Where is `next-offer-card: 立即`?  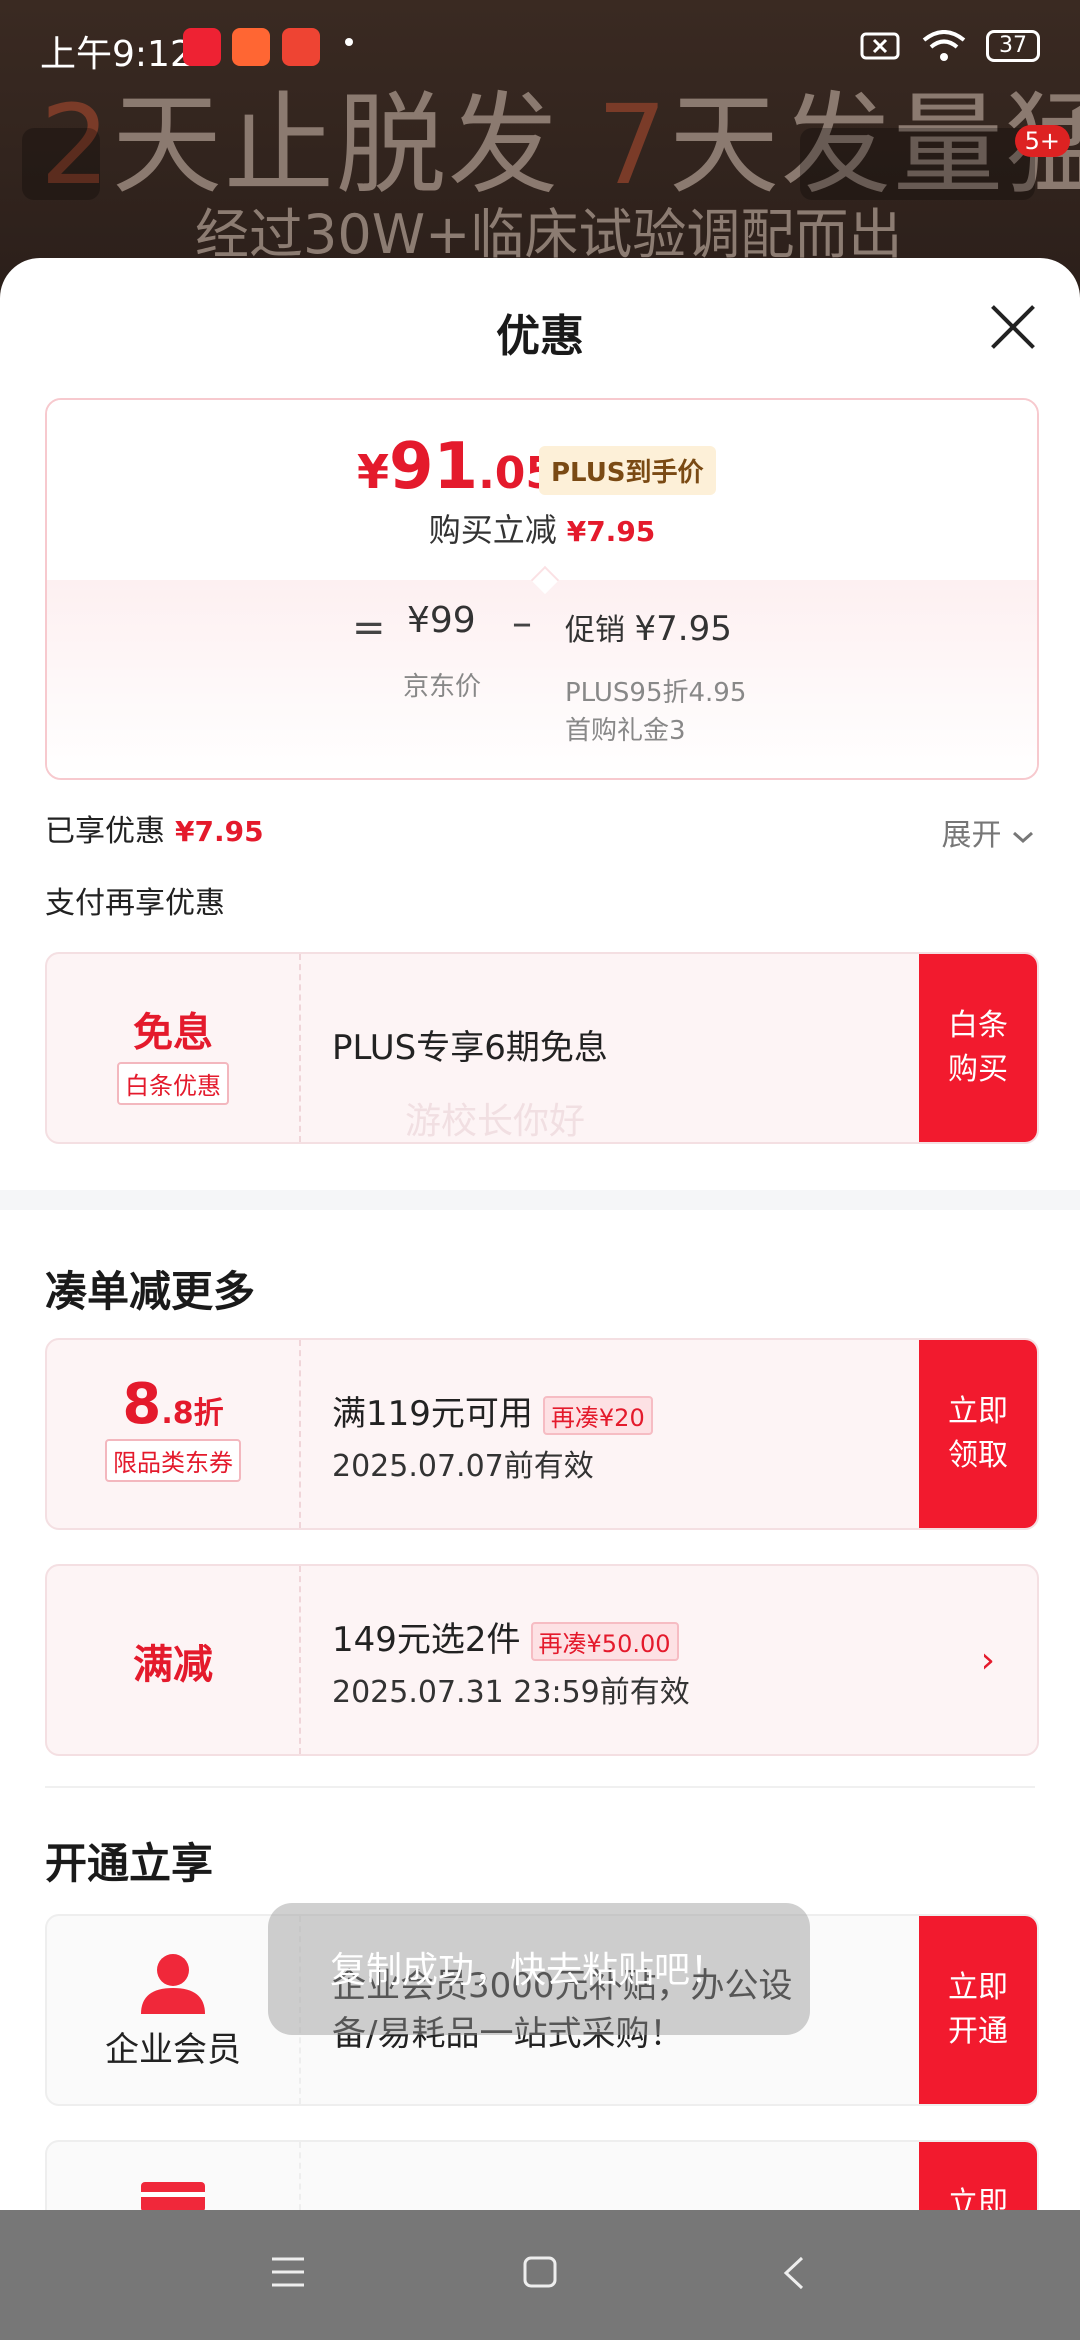
next-offer-card: 立即 is located at coordinates (542, 2175).